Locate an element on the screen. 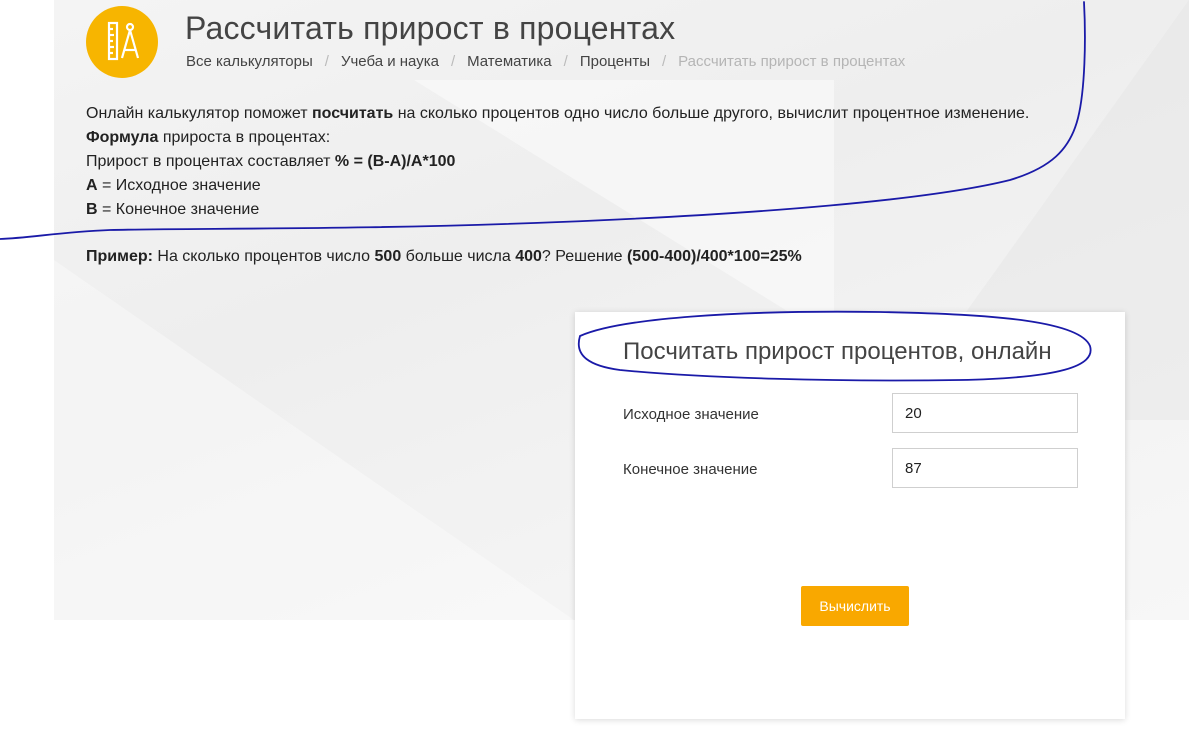  calculate-button: Вычислить is located at coordinates (855, 606).